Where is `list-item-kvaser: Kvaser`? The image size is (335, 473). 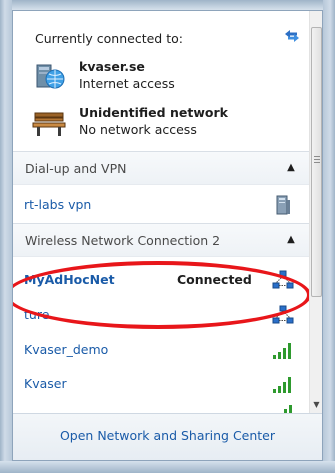 list-item-kvaser: Kvaser is located at coordinates (161, 384).